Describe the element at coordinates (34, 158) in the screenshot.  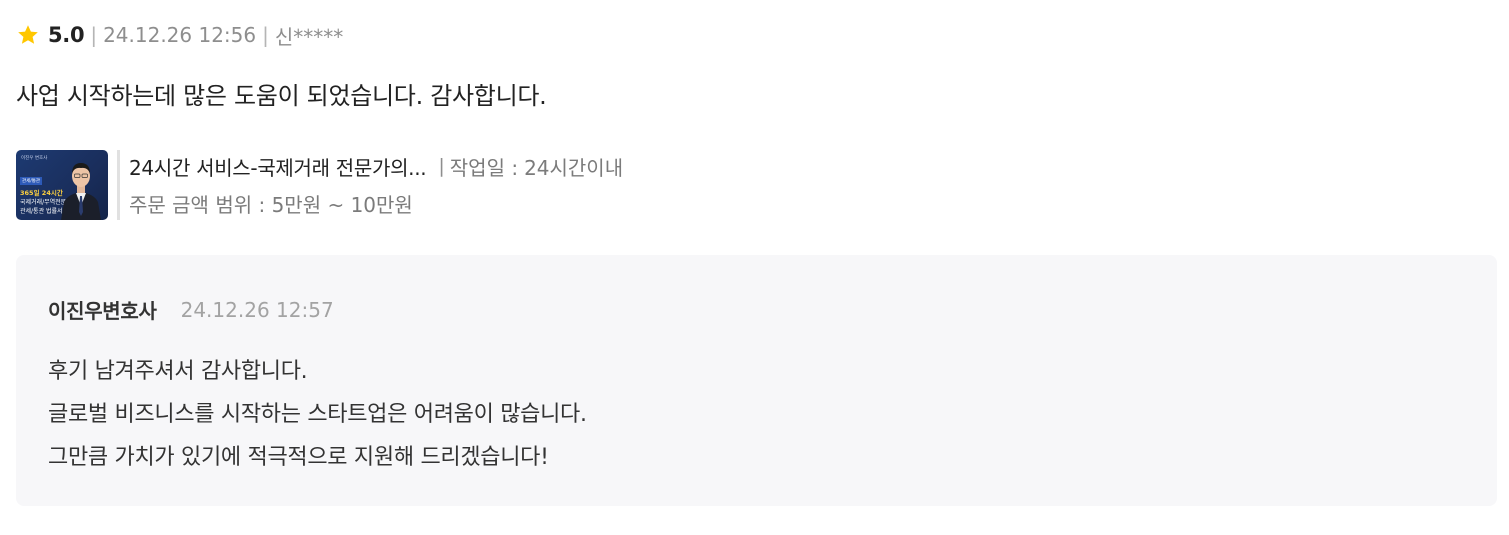
I see `thumbnail-top-text: 이진우 변호사` at that location.